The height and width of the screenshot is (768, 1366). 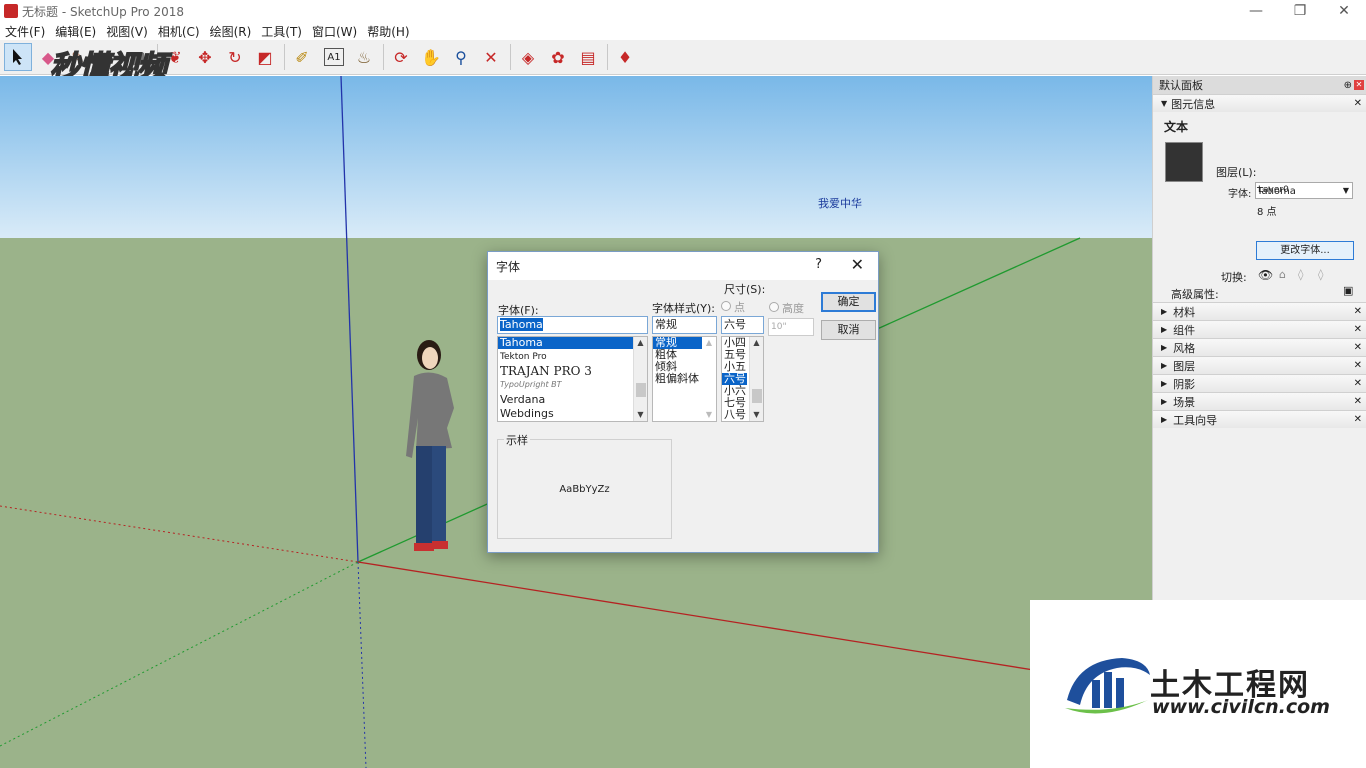 I want to click on tray-title: 默认面板, so click(x=1181, y=85).